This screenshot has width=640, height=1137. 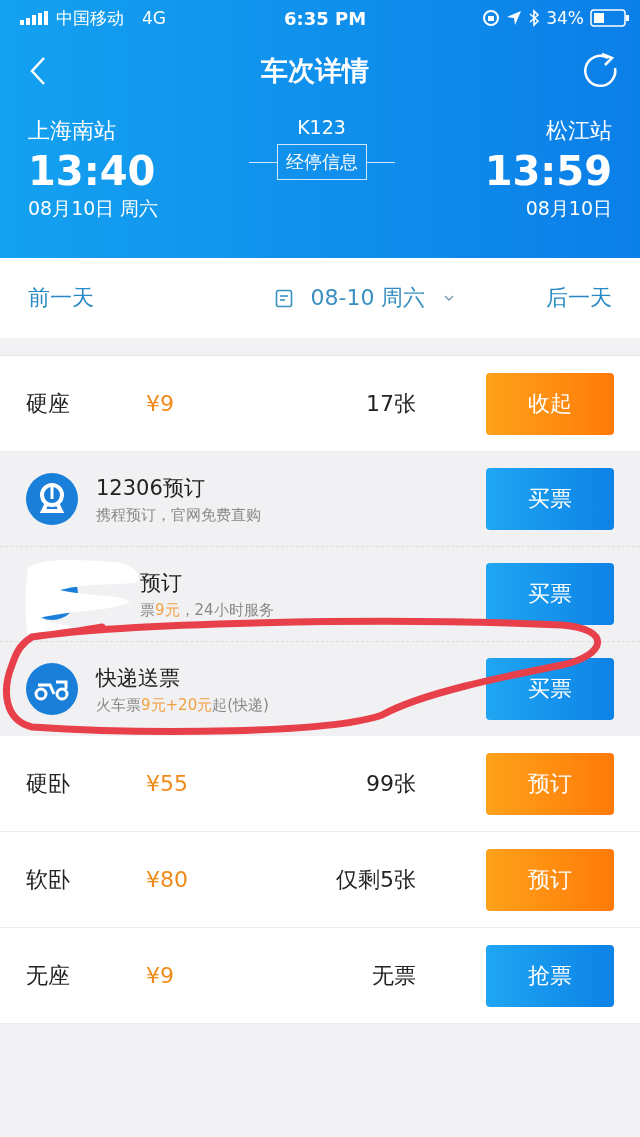 I want to click on arrival-station: 松江站, so click(x=579, y=131).